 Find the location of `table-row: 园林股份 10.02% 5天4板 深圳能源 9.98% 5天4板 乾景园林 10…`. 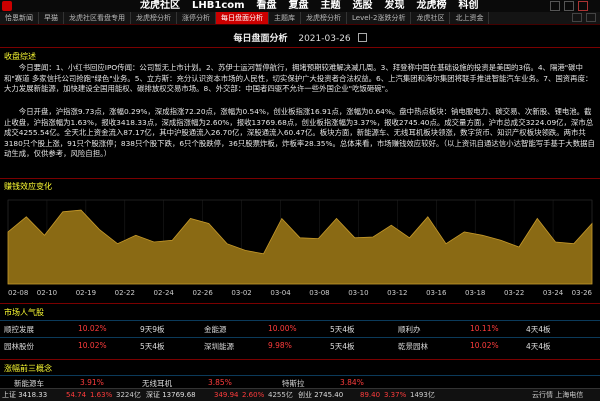

table-row: 园林股份 10.02% 5天4板 深圳能源 9.98% 5天4板 乾景园林 10… is located at coordinates (300, 345).